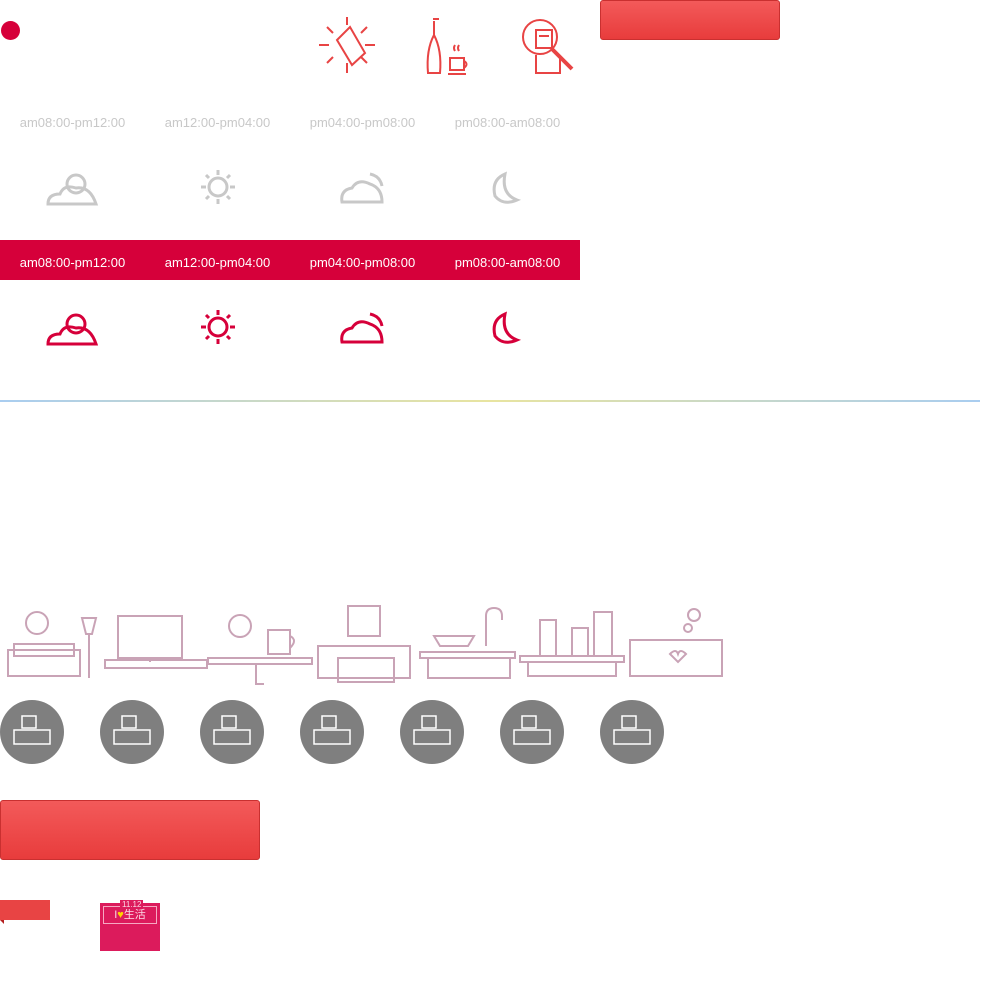 The width and height of the screenshot is (1000, 1000). I want to click on time-icons-grey, so click(284, 188).